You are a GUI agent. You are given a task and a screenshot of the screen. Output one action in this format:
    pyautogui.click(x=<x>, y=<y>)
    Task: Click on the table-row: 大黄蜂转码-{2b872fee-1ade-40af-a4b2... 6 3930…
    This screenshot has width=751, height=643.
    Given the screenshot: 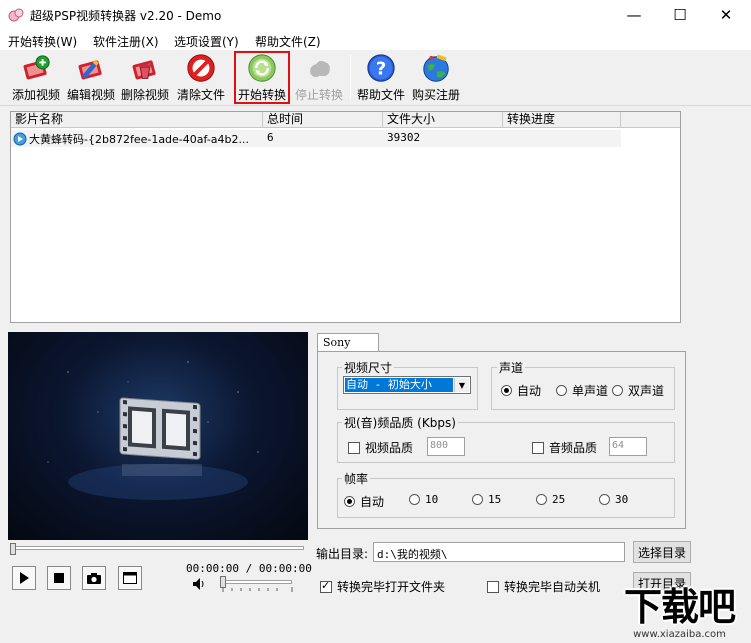 What is the action you would take?
    pyautogui.click(x=316, y=138)
    